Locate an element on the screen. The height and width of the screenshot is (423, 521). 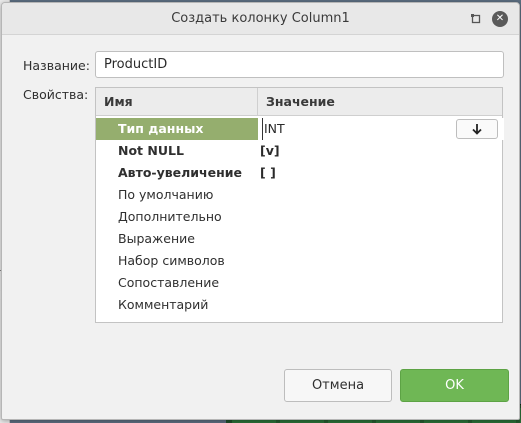
property-name: По умолчанию is located at coordinates (166, 194).